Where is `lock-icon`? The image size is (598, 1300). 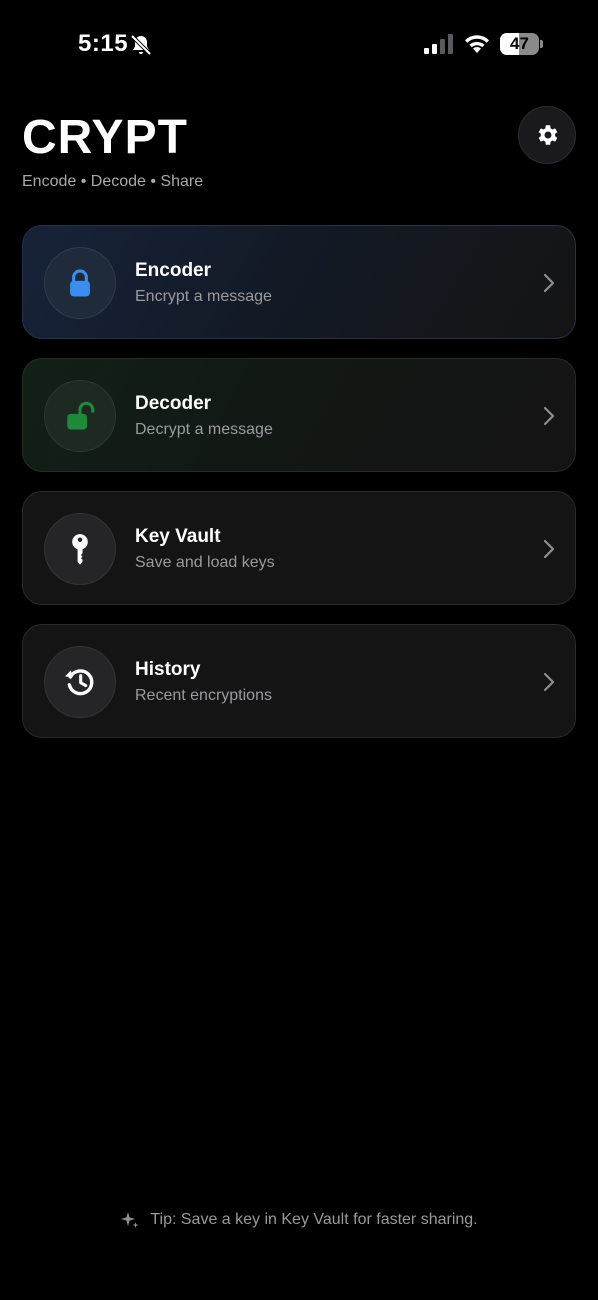 lock-icon is located at coordinates (80, 283).